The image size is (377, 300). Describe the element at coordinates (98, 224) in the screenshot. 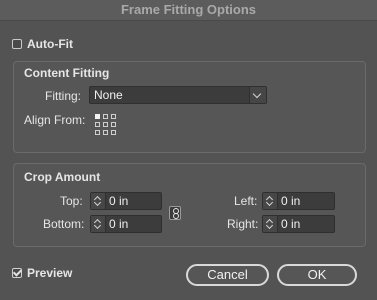

I see `crop-bottom-stepper-icon` at that location.